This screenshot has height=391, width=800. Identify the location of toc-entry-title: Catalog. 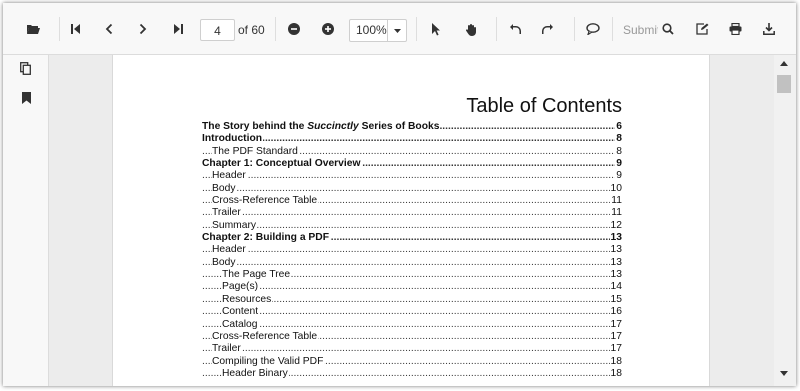
(240, 324).